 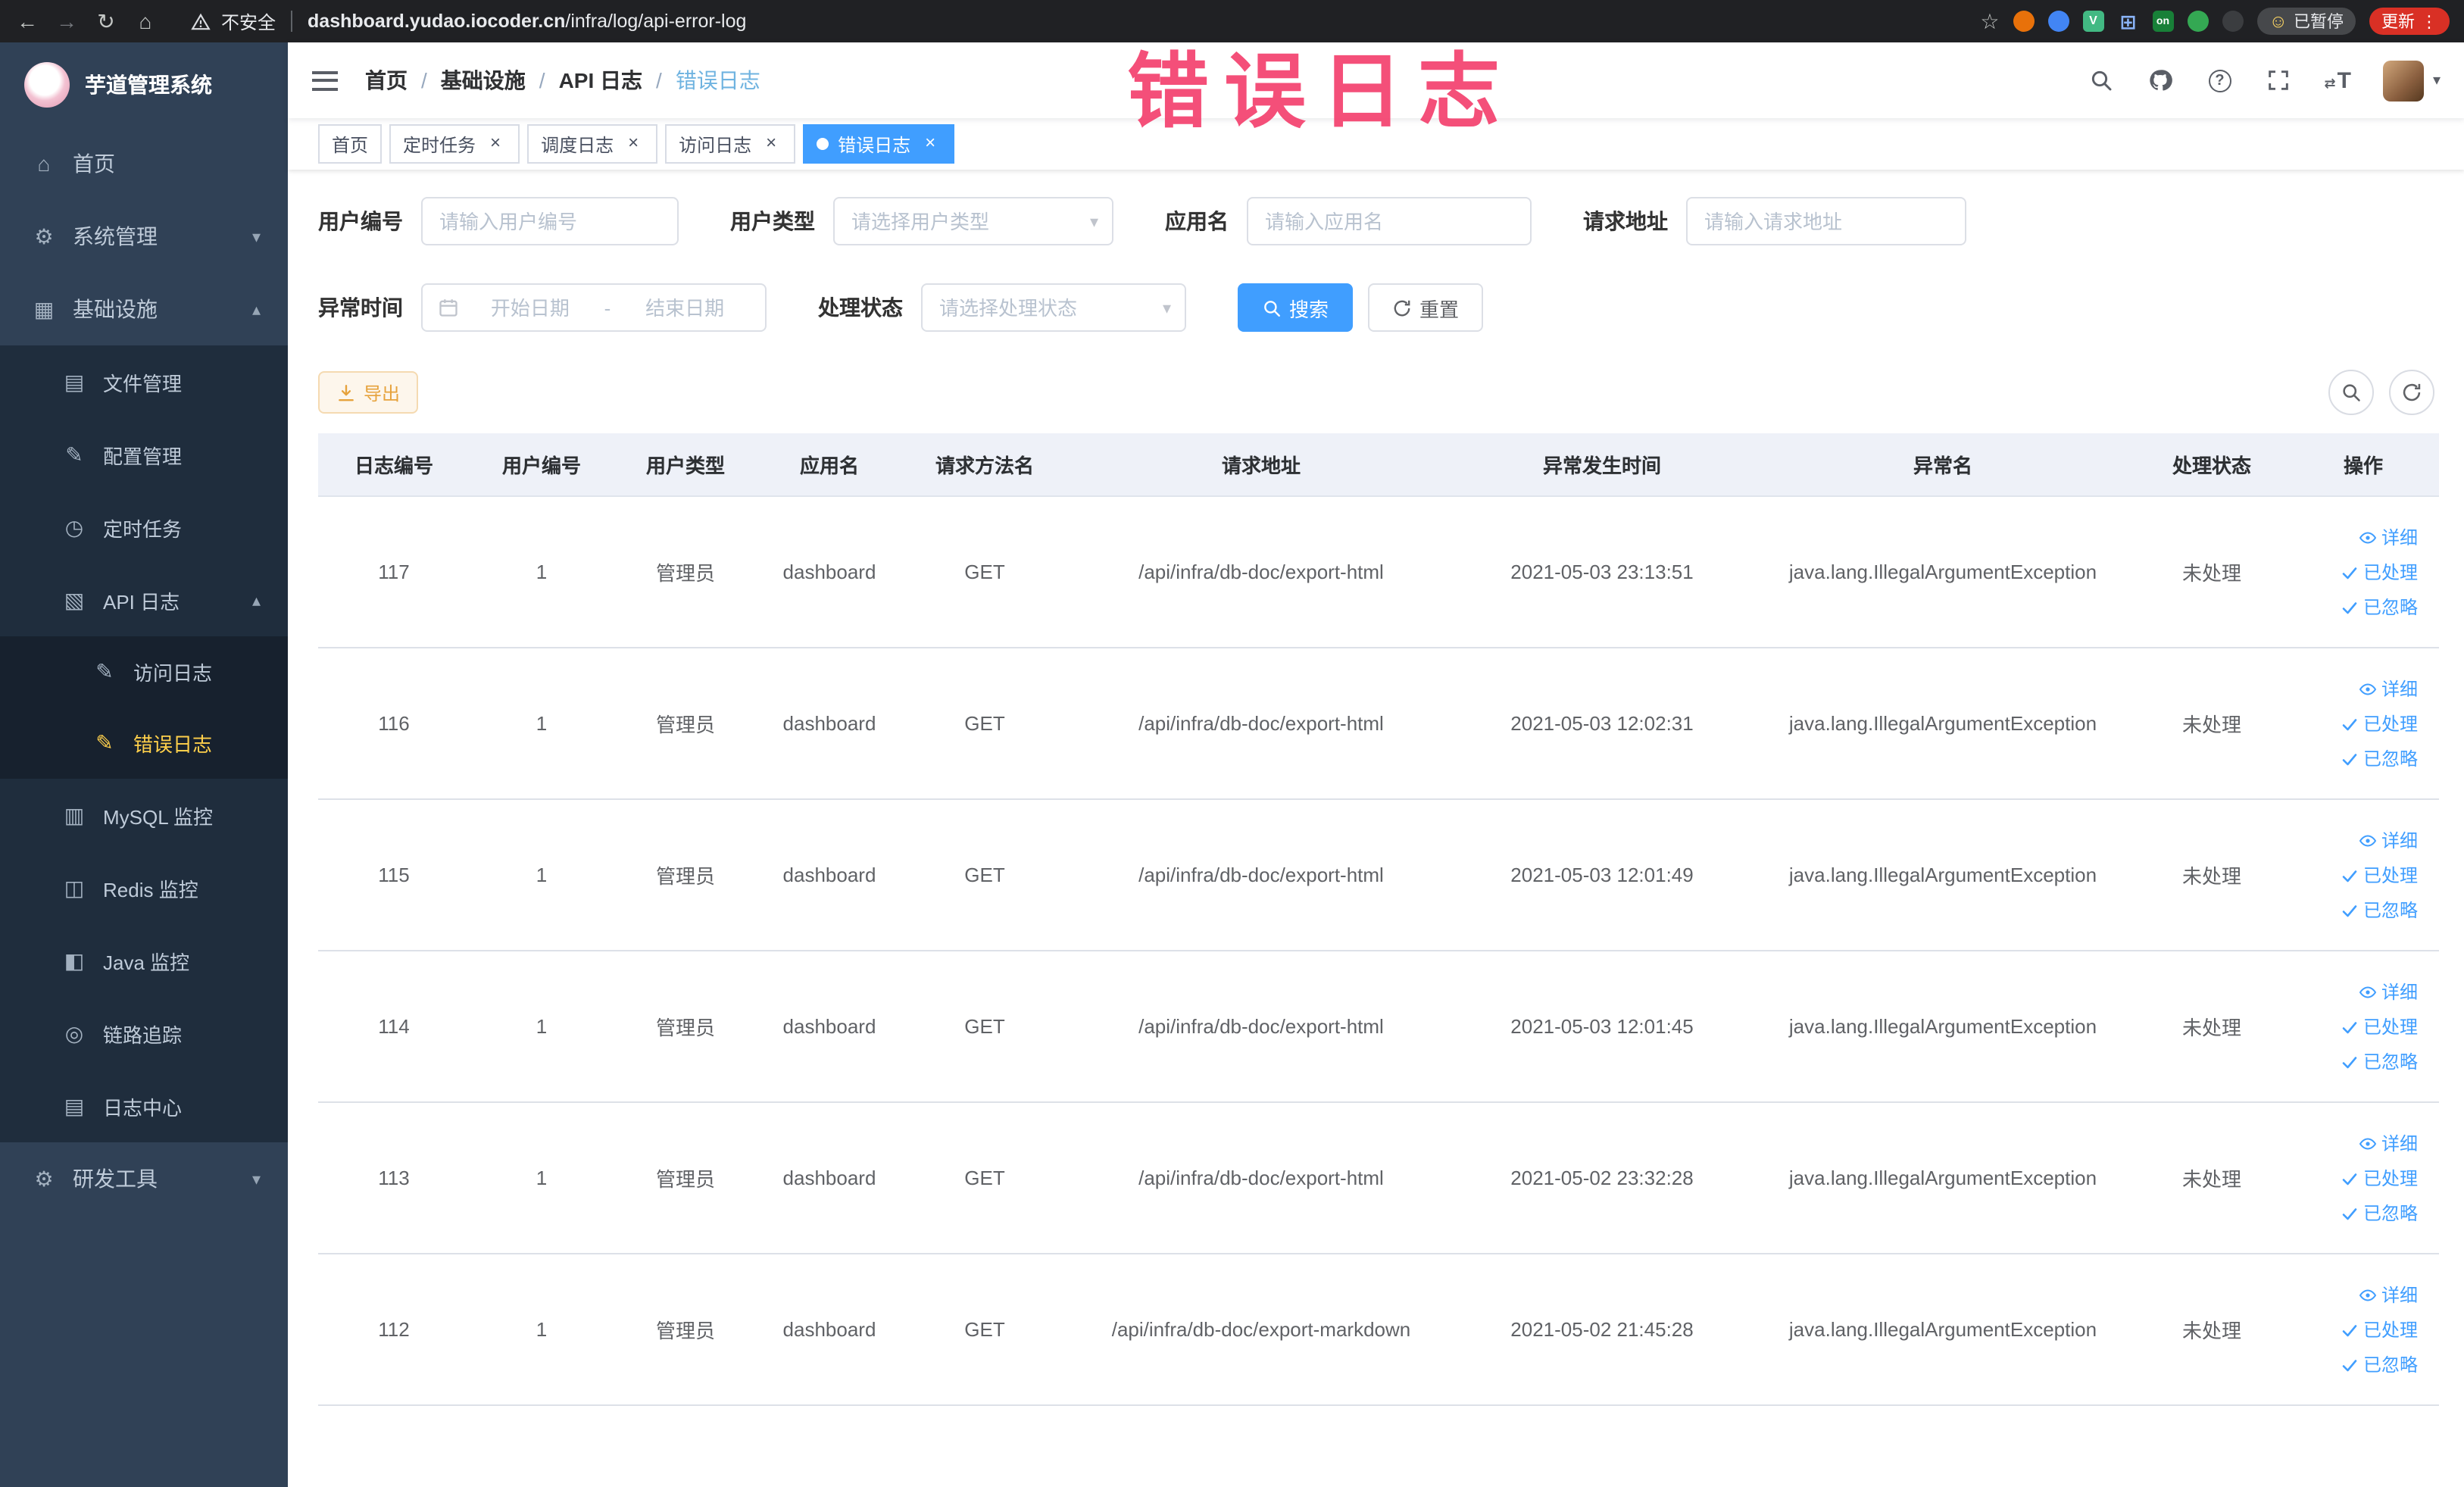 I want to click on vue-devtools-icon: V, so click(x=2093, y=21).